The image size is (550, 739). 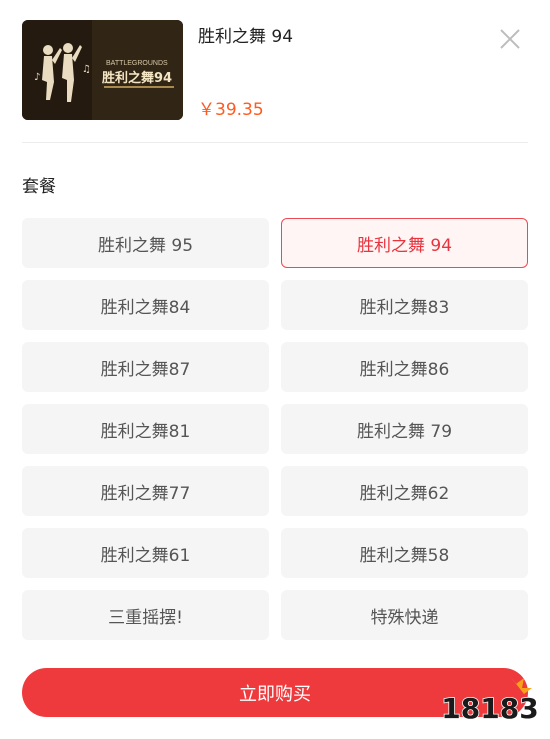 What do you see at coordinates (489, 708) in the screenshot?
I see `svg-text: 18183` at bounding box center [489, 708].